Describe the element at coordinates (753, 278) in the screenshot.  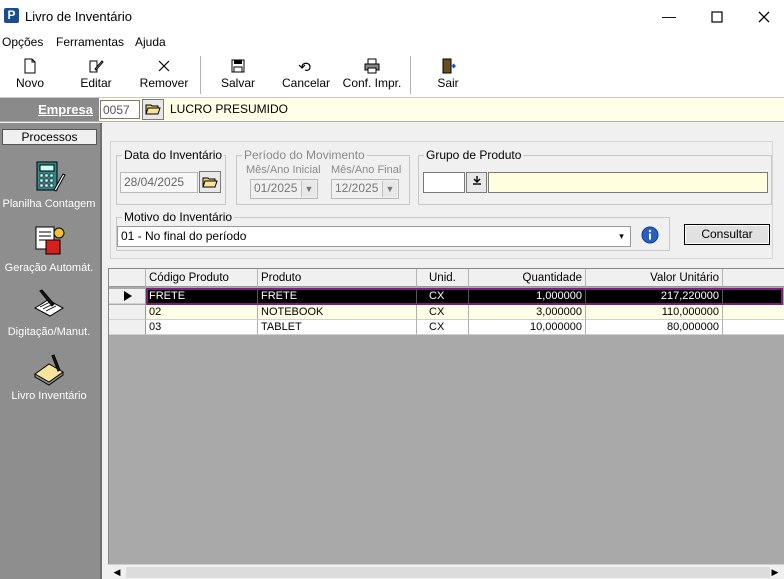
I see `col-filler` at that location.